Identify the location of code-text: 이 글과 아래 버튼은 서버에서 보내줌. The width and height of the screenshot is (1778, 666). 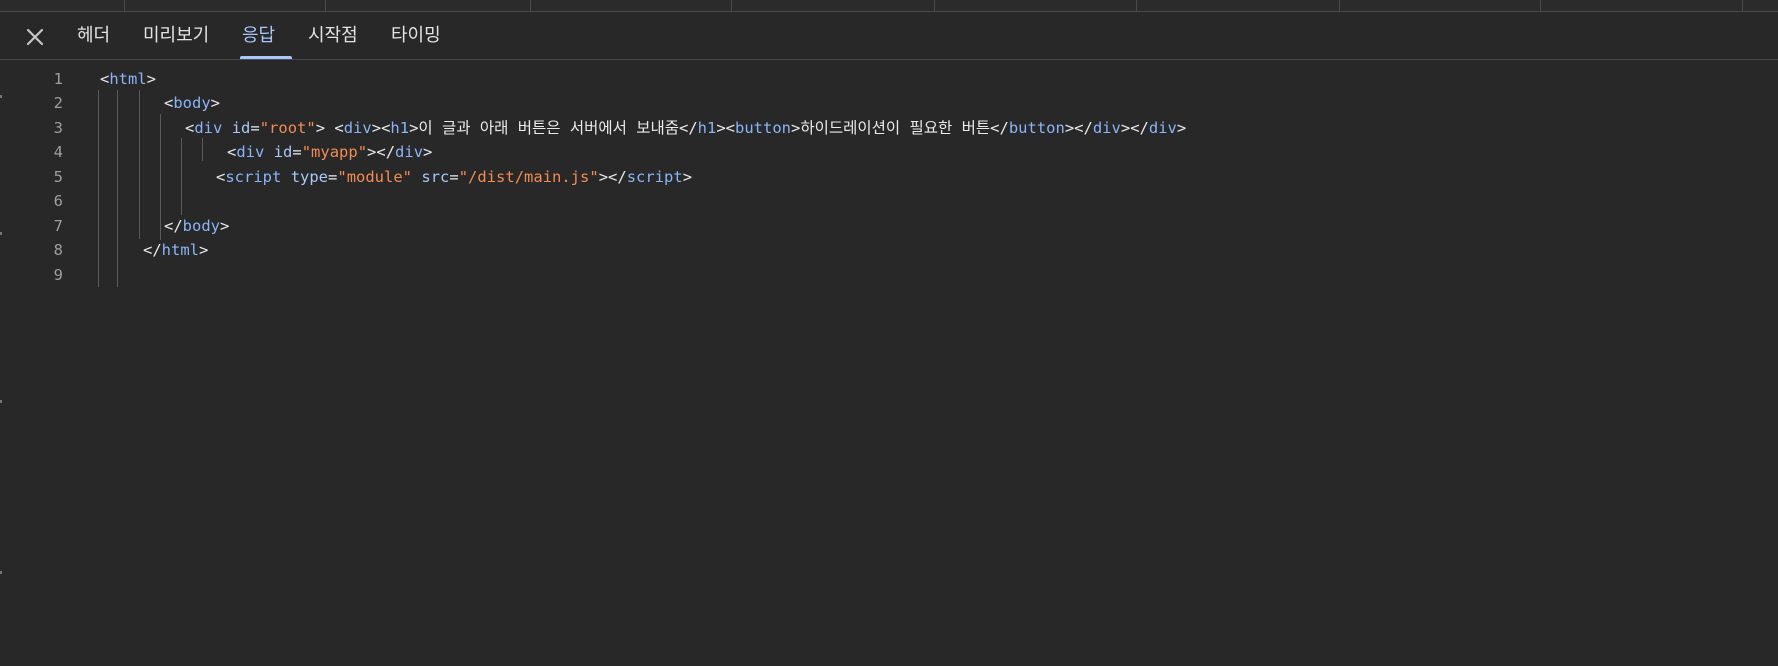
(548, 128).